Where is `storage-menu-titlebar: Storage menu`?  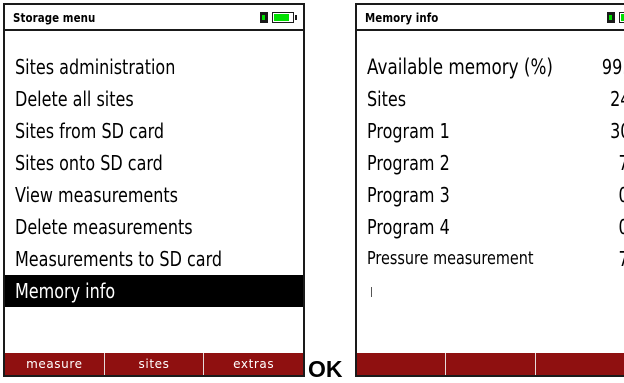
storage-menu-titlebar: Storage menu is located at coordinates (154, 18).